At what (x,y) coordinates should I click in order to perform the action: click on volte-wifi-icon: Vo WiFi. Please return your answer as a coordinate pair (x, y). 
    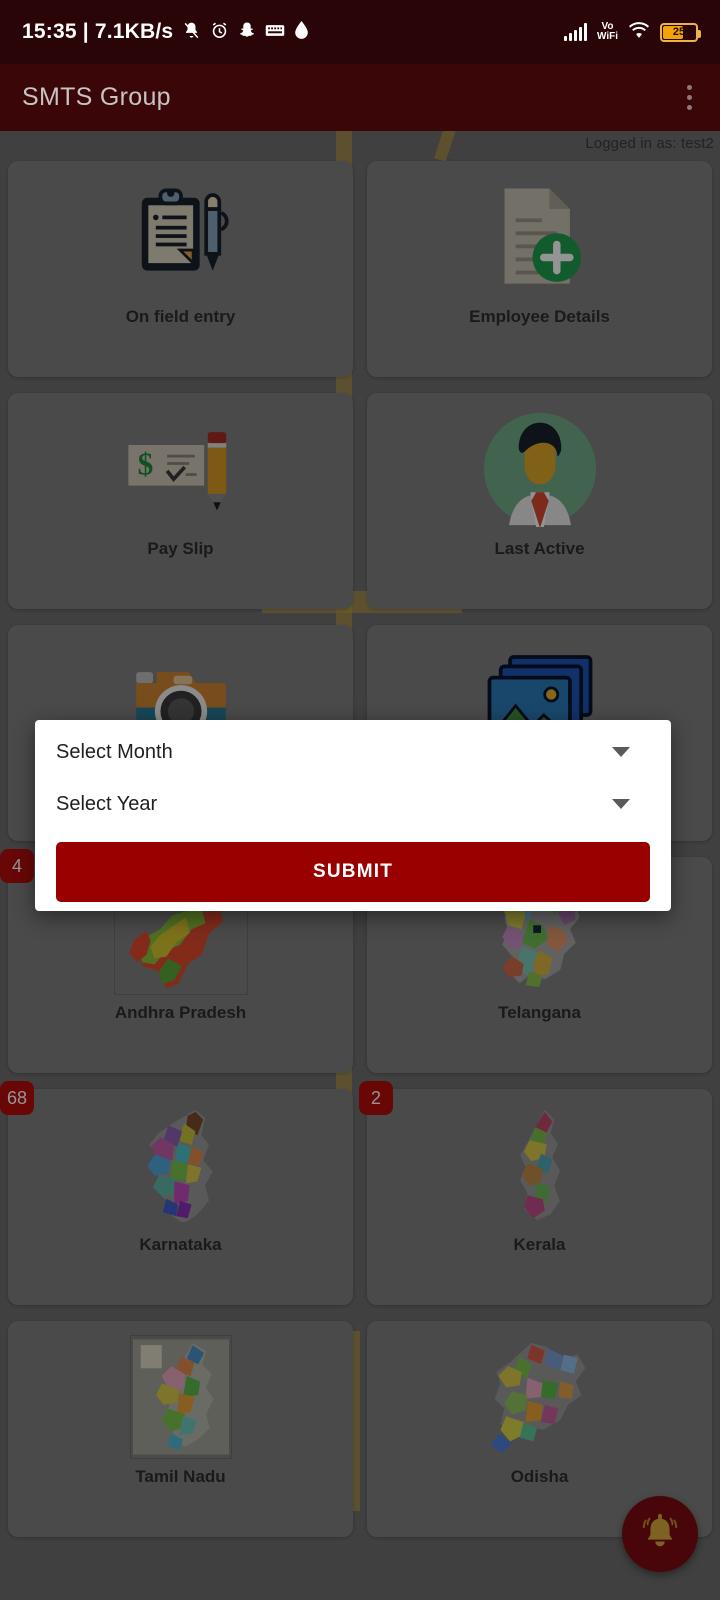
    Looking at the image, I should click on (607, 32).